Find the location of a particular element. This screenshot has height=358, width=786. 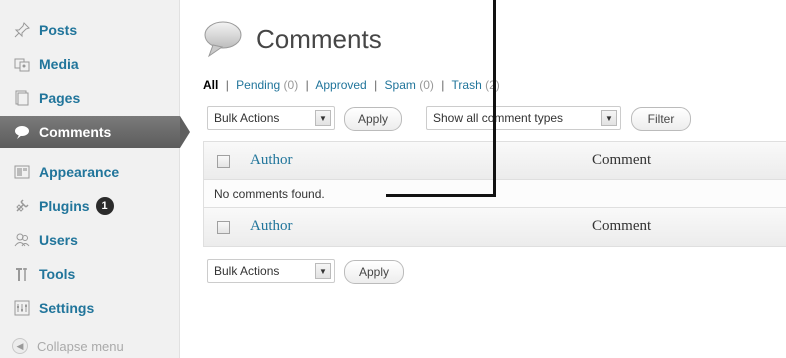

sidebar-item-label: Plugins is located at coordinates (64, 206).